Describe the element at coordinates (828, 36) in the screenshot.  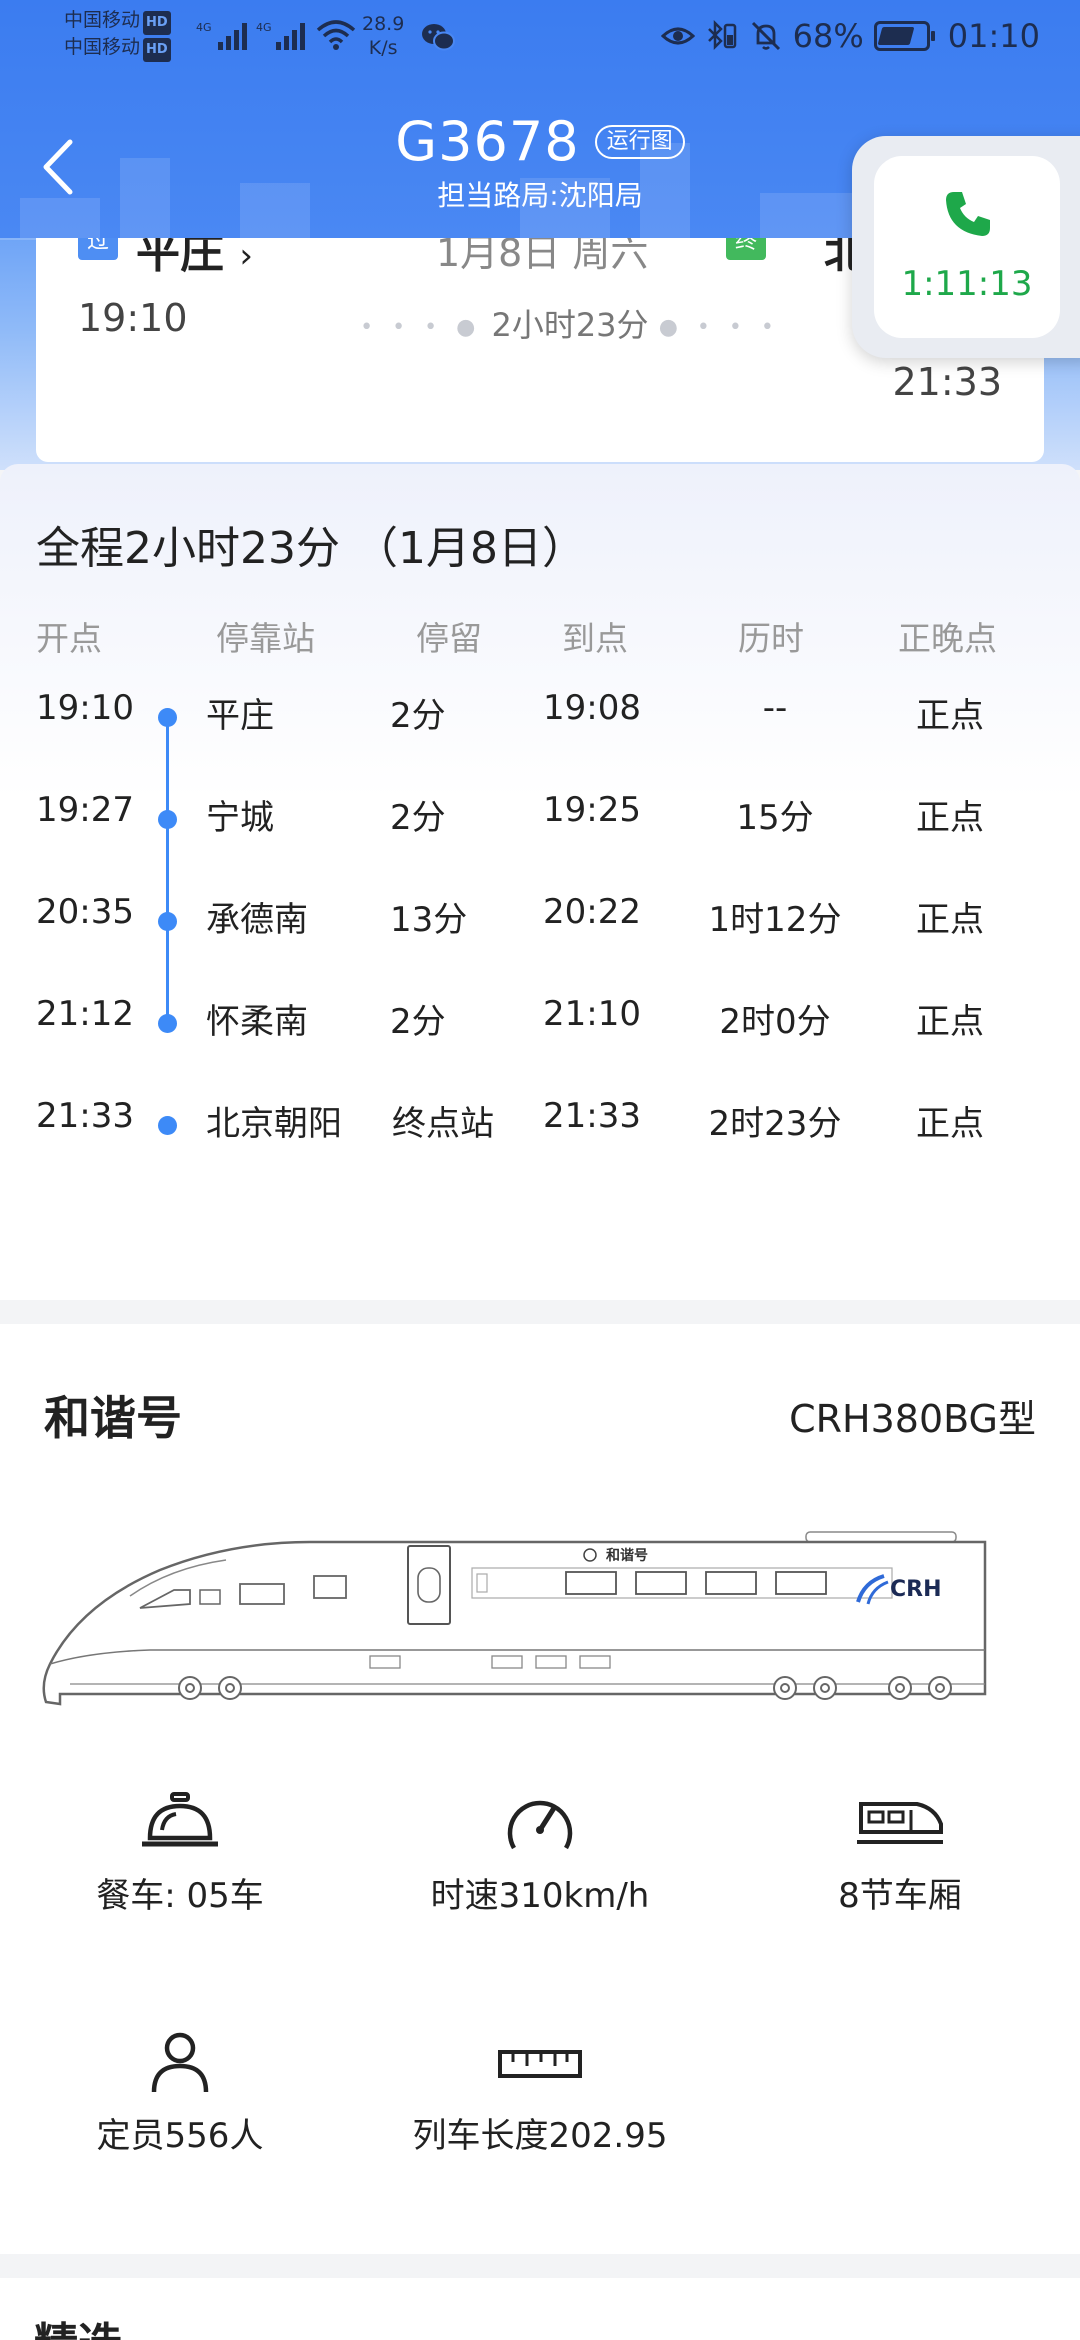
I see `battery-percent: 68%` at that location.